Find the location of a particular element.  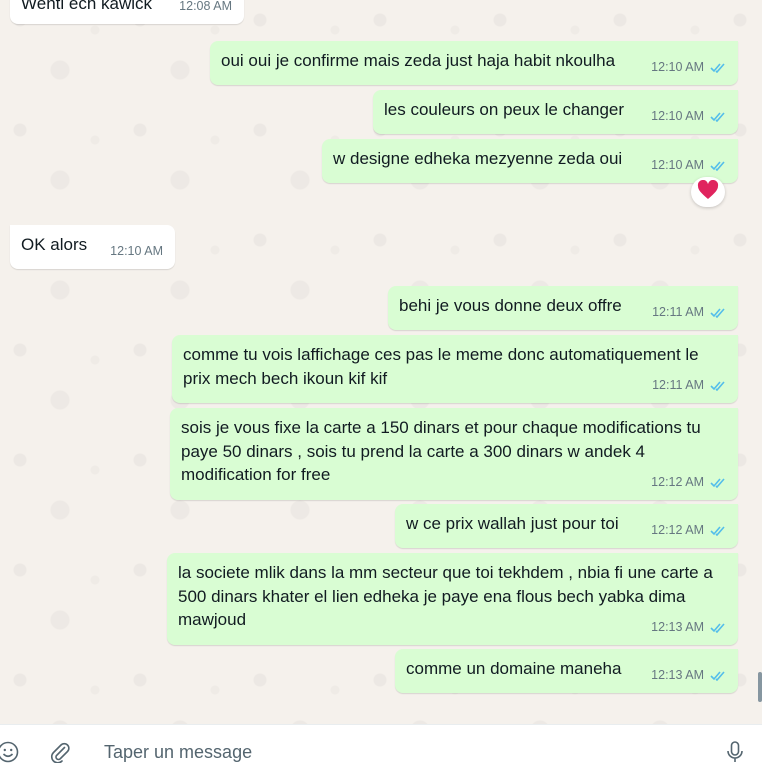

paperclip-icon is located at coordinates (60, 752).